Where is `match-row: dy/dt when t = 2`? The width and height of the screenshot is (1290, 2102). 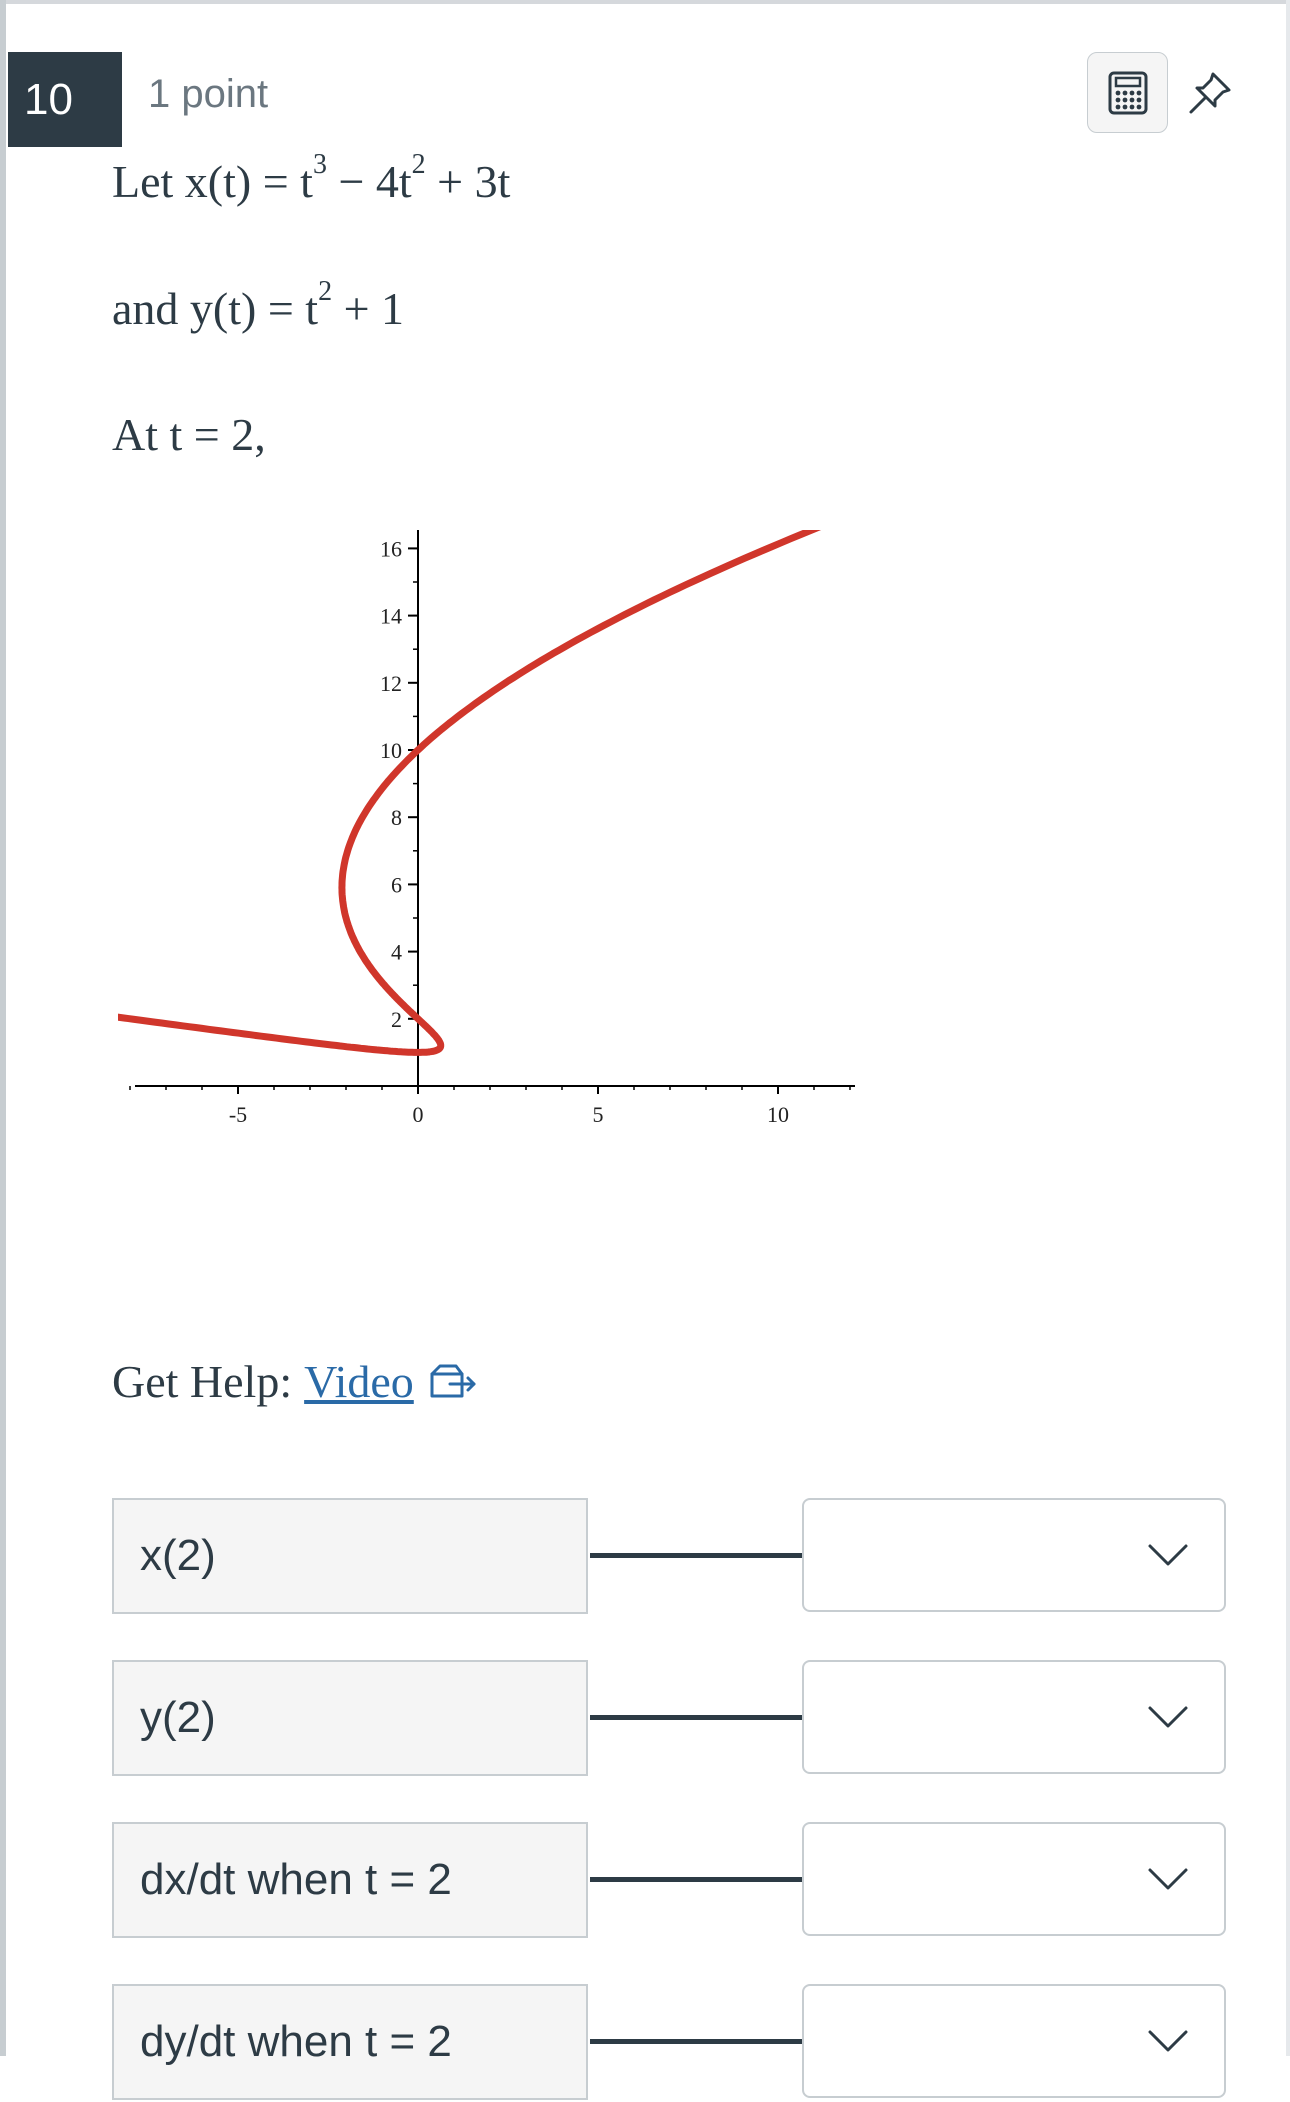 match-row: dy/dt when t = 2 is located at coordinates (645, 2043).